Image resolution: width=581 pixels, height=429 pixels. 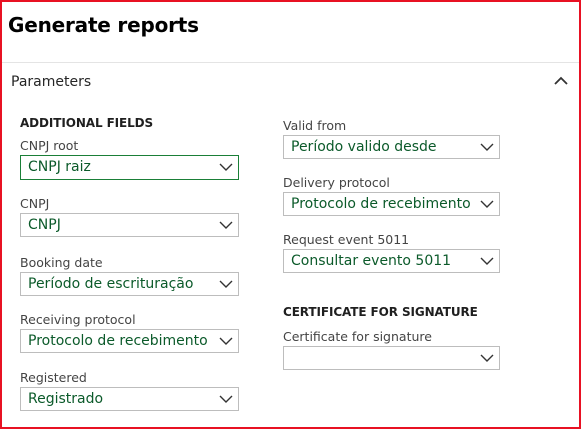 What do you see at coordinates (53, 377) in the screenshot?
I see `registered-label: Registered` at bounding box center [53, 377].